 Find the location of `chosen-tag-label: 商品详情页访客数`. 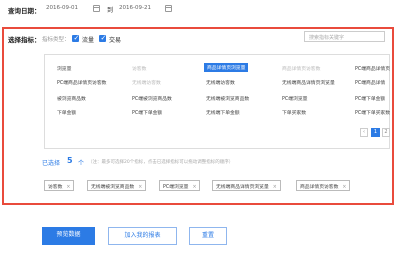

chosen-tag-label: 商品详情页访客数 is located at coordinates (319, 187).